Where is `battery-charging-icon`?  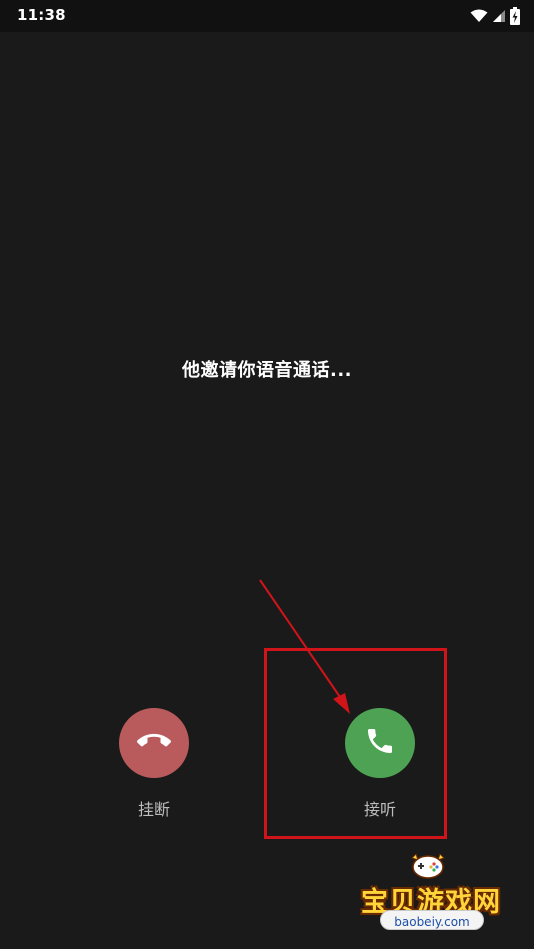
battery-charging-icon is located at coordinates (515, 16).